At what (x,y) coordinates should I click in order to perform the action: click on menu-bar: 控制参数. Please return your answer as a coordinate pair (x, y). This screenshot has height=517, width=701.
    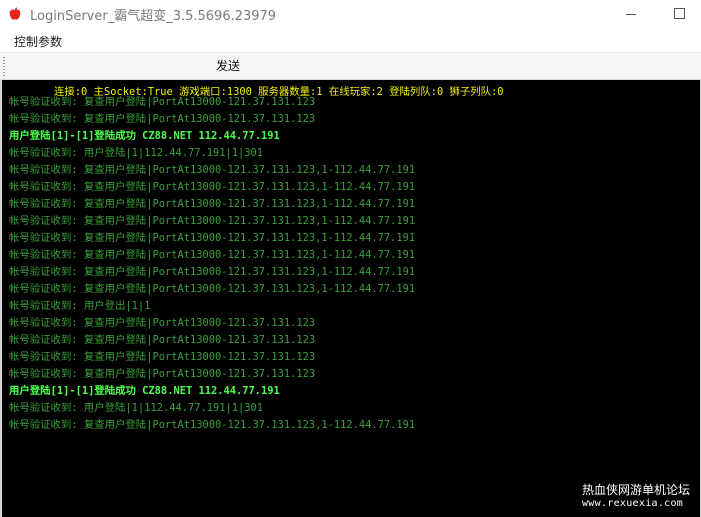
    Looking at the image, I should click on (350, 40).